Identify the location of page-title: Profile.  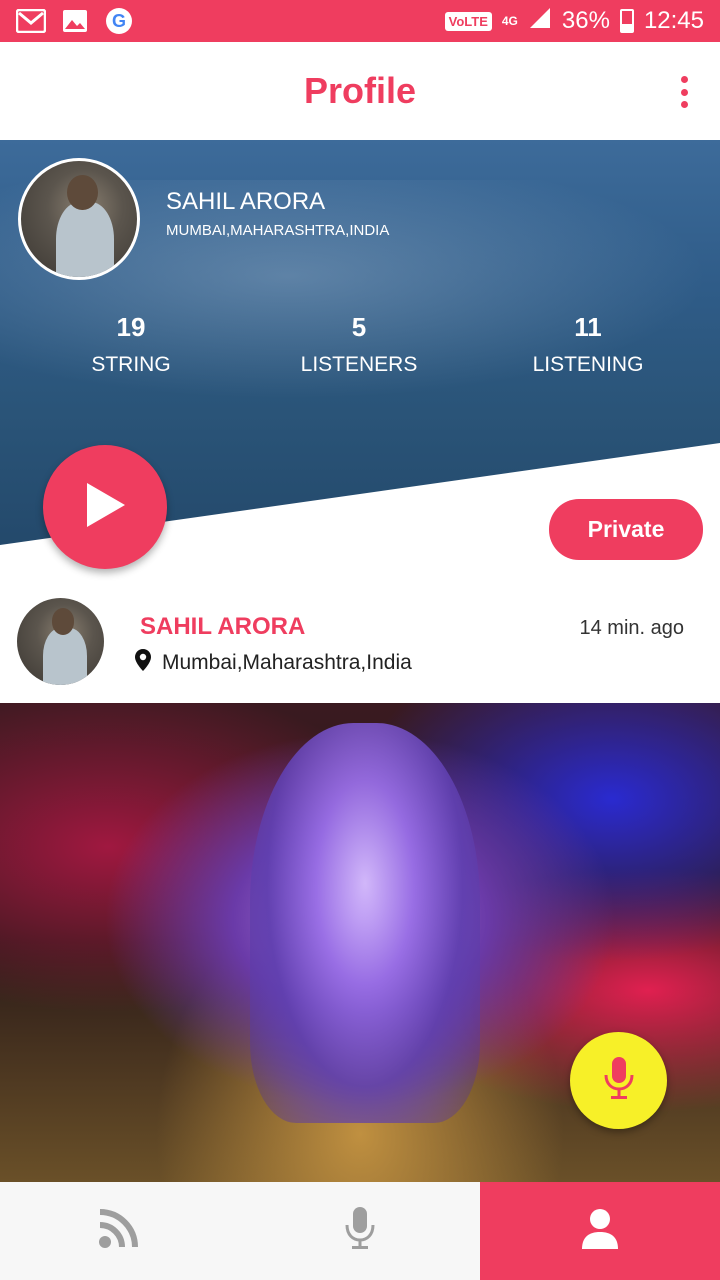
(360, 90).